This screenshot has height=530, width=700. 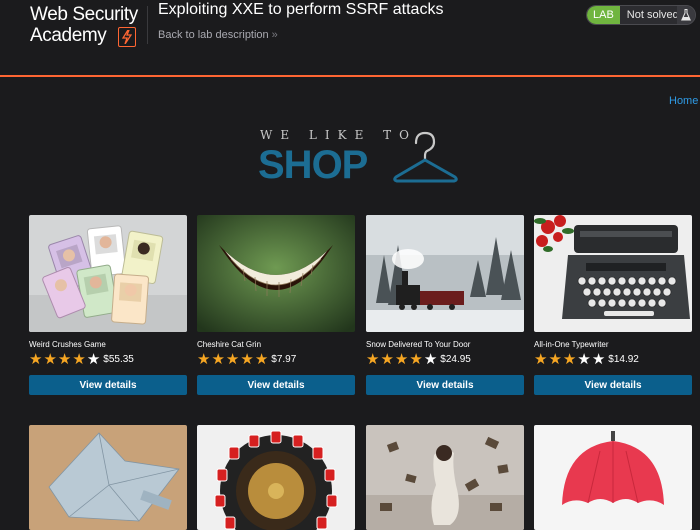 I want to click on academy-logo: Web Security Academy, so click(x=85, y=26).